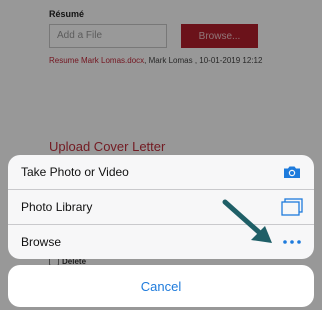 The width and height of the screenshot is (322, 310). Describe the element at coordinates (161, 172) in the screenshot. I see `action-take-photo-or-video: Take Photo or Video` at that location.